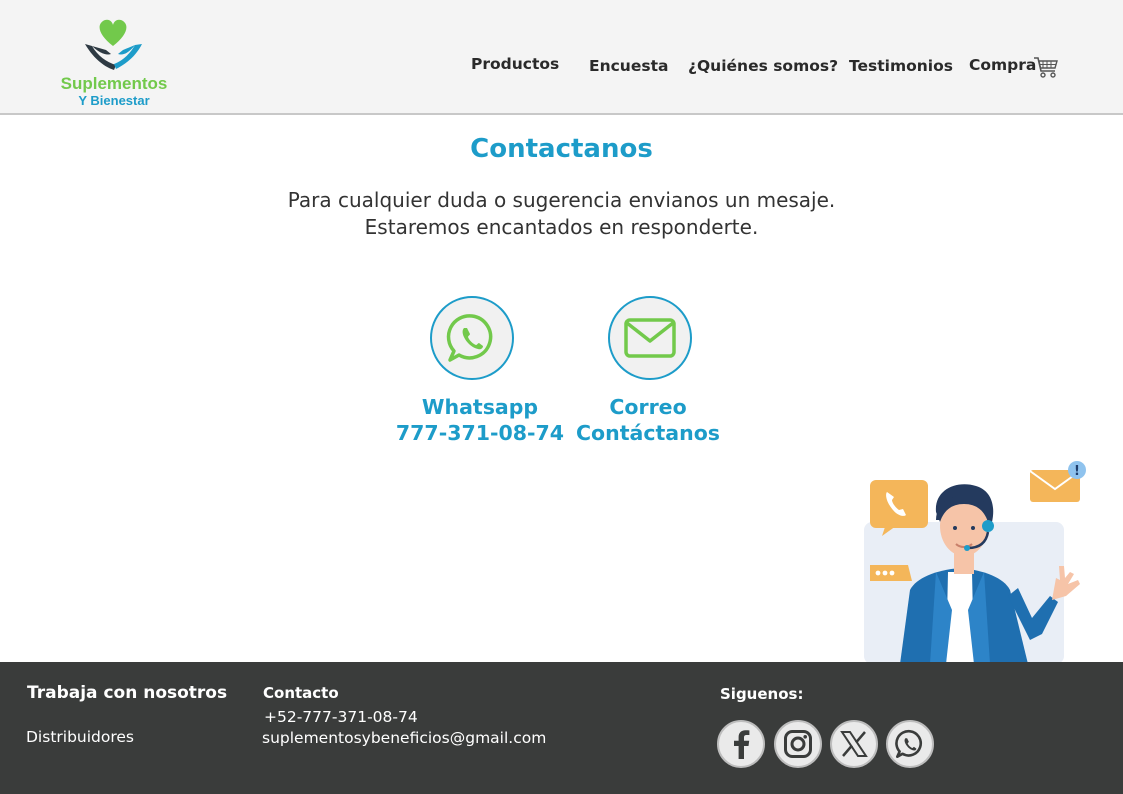 The width and height of the screenshot is (1123, 794). What do you see at coordinates (980, 562) in the screenshot?
I see `customer-support-agent-illustration: !` at bounding box center [980, 562].